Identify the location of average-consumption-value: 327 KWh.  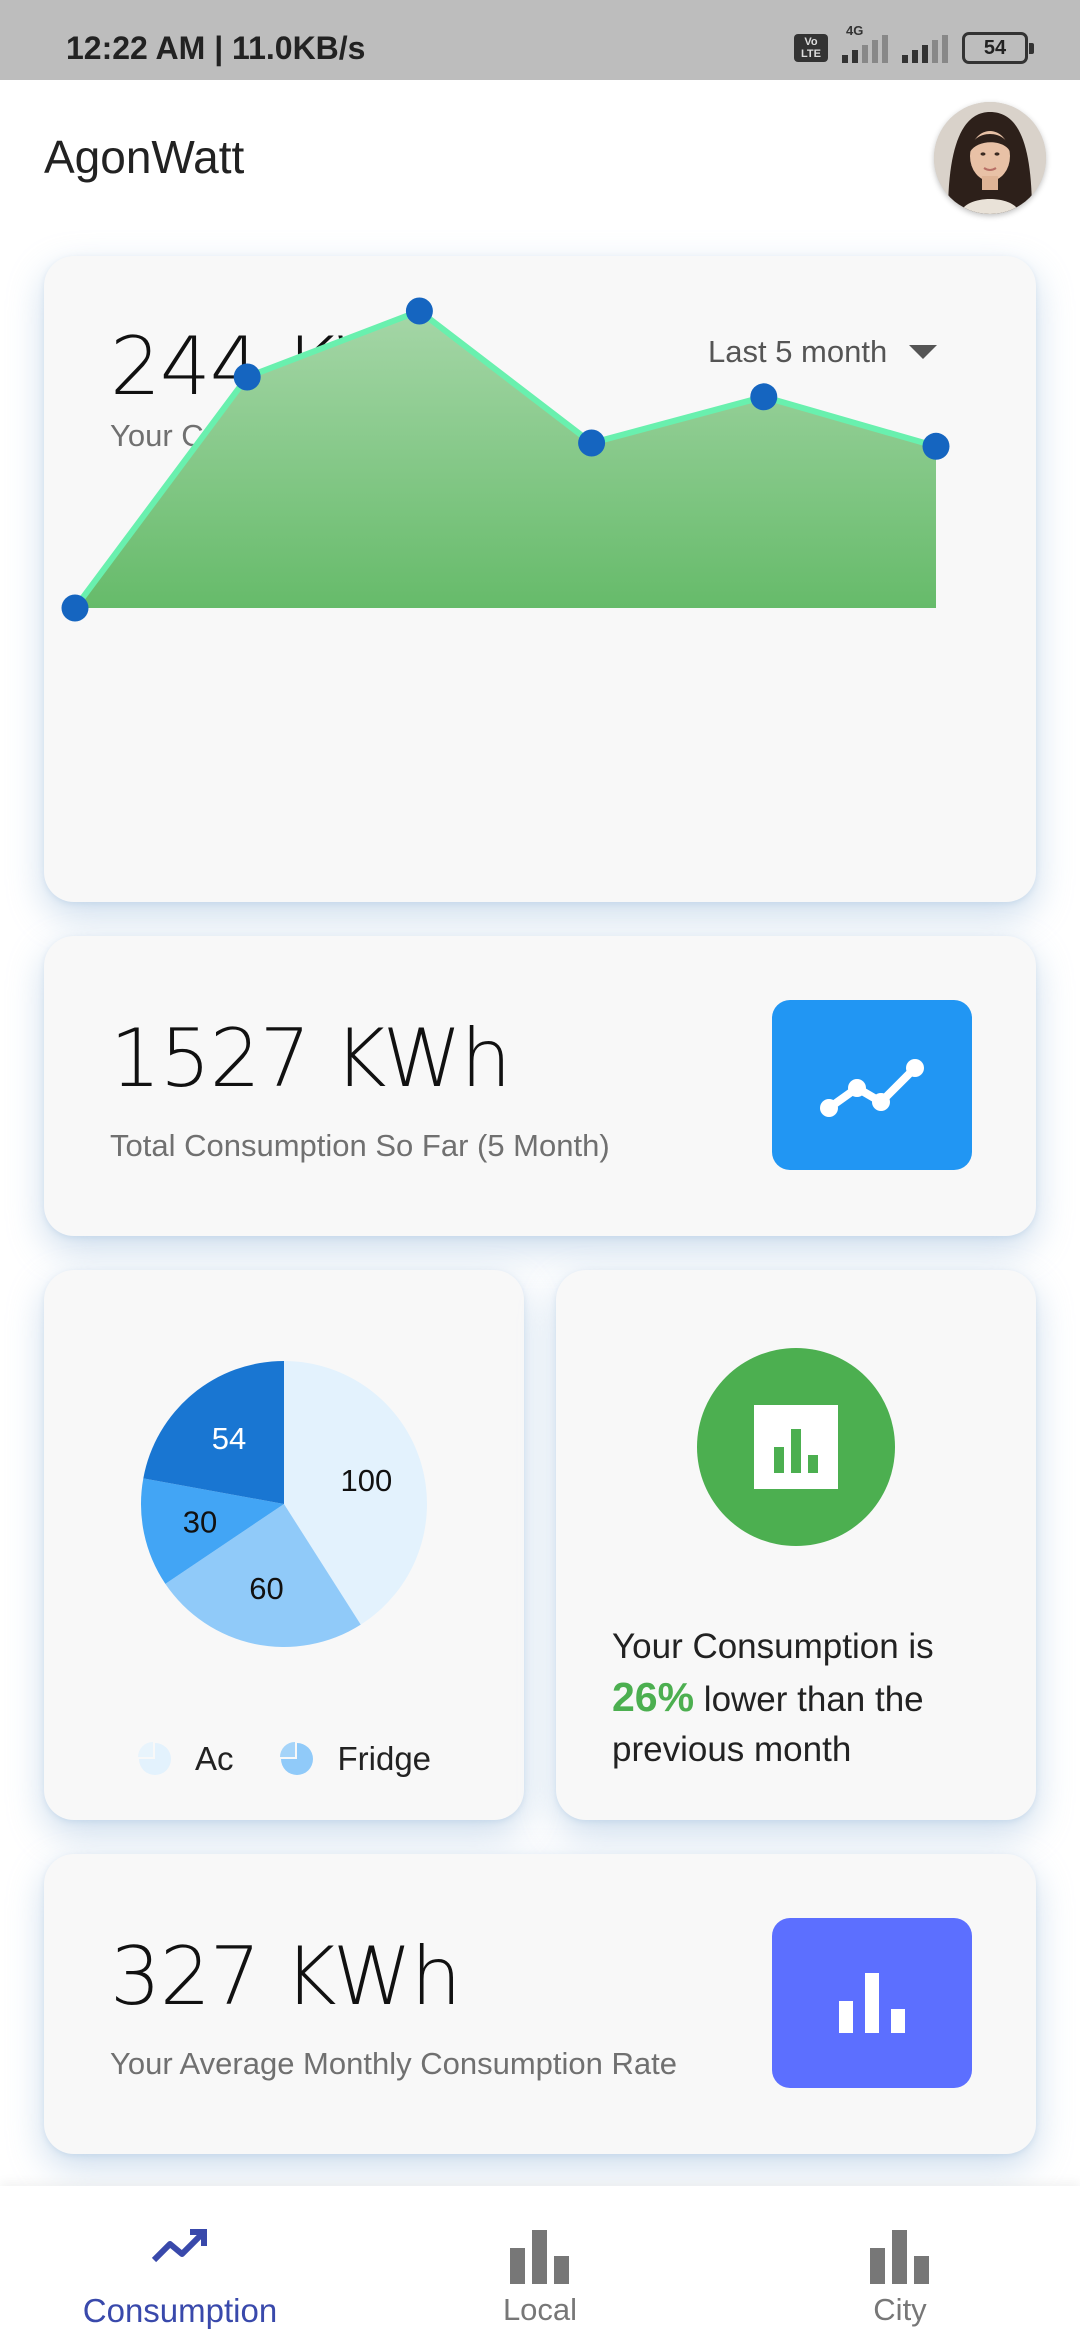
(286, 1976).